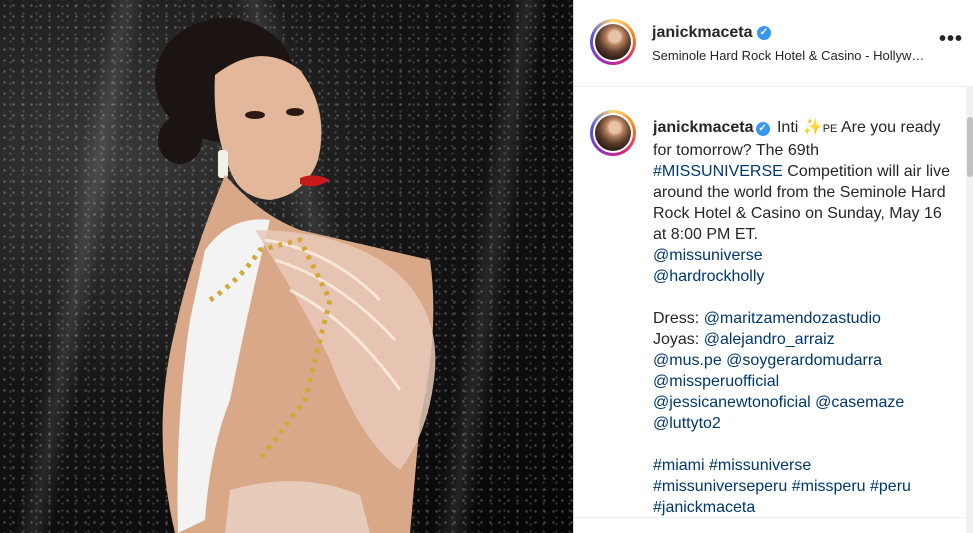 Image resolution: width=973 pixels, height=533 pixels. Describe the element at coordinates (679, 465) in the screenshot. I see `hashtag-link: #miami` at that location.